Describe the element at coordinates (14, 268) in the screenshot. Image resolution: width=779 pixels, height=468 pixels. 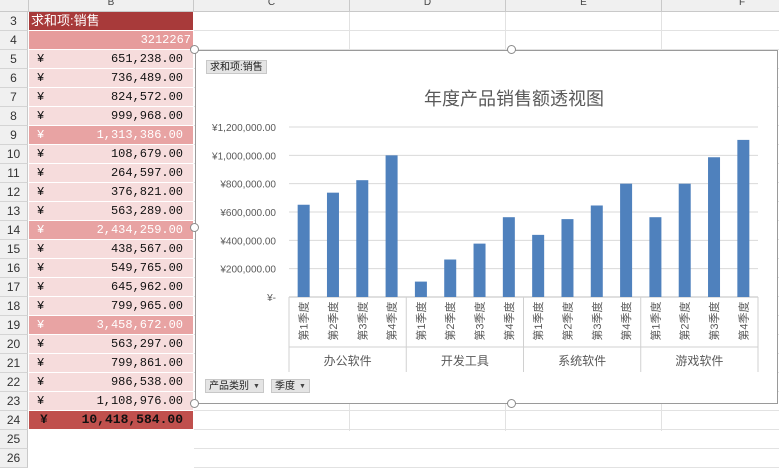
I see `row-header: 16` at that location.